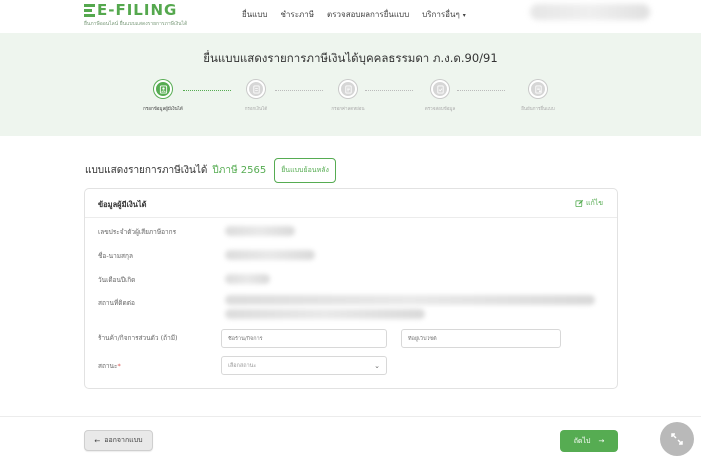  I want to click on next-label: ถัดไป, so click(582, 440).